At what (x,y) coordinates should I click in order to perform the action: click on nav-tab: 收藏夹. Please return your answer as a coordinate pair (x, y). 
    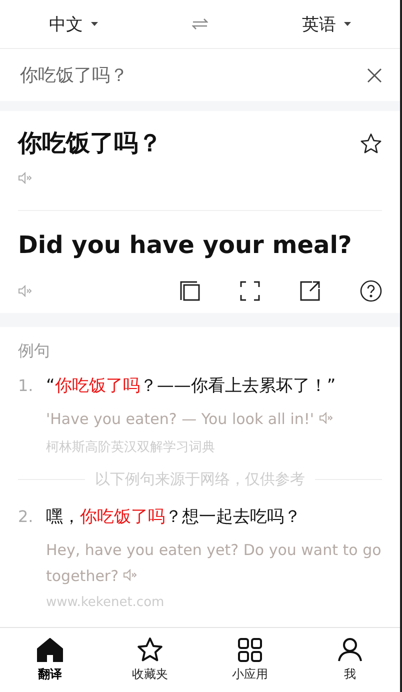
    Looking at the image, I should click on (150, 660).